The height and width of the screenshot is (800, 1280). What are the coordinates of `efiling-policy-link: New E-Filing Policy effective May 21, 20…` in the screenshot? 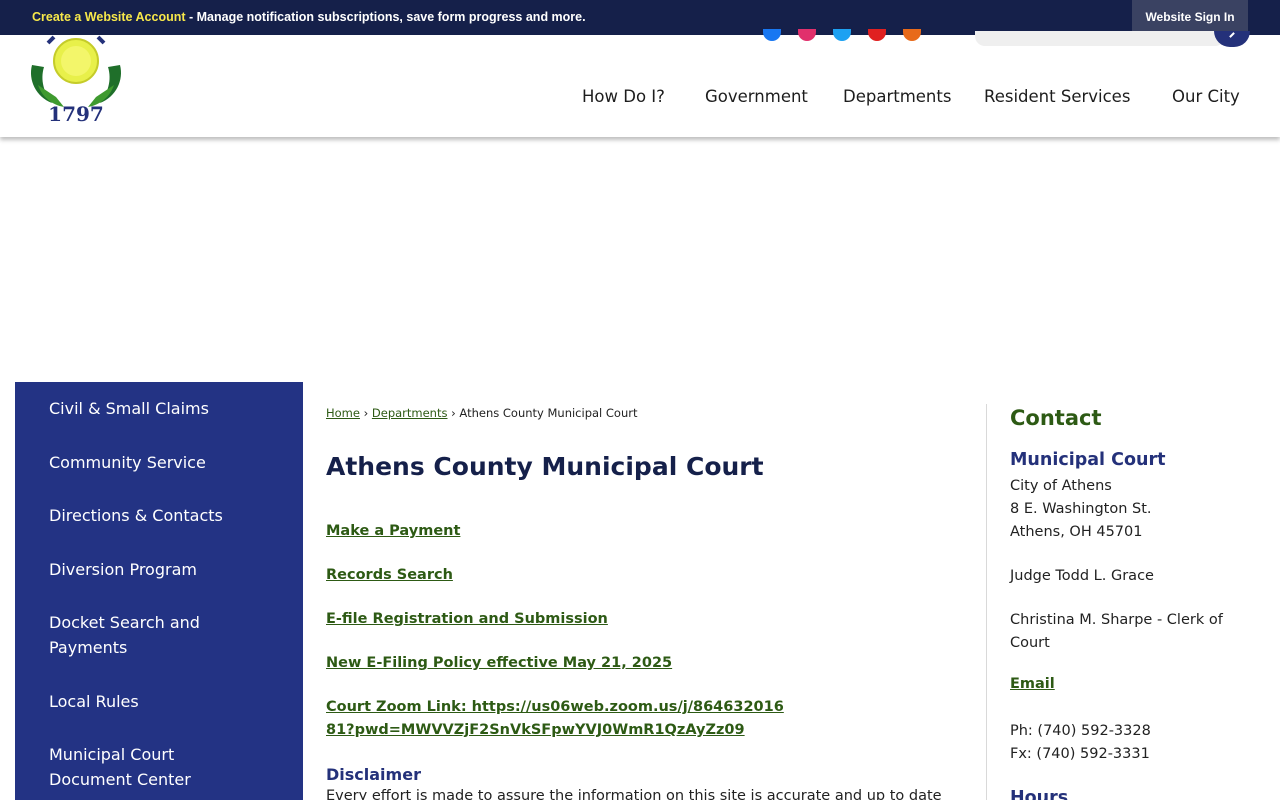 It's located at (626, 663).